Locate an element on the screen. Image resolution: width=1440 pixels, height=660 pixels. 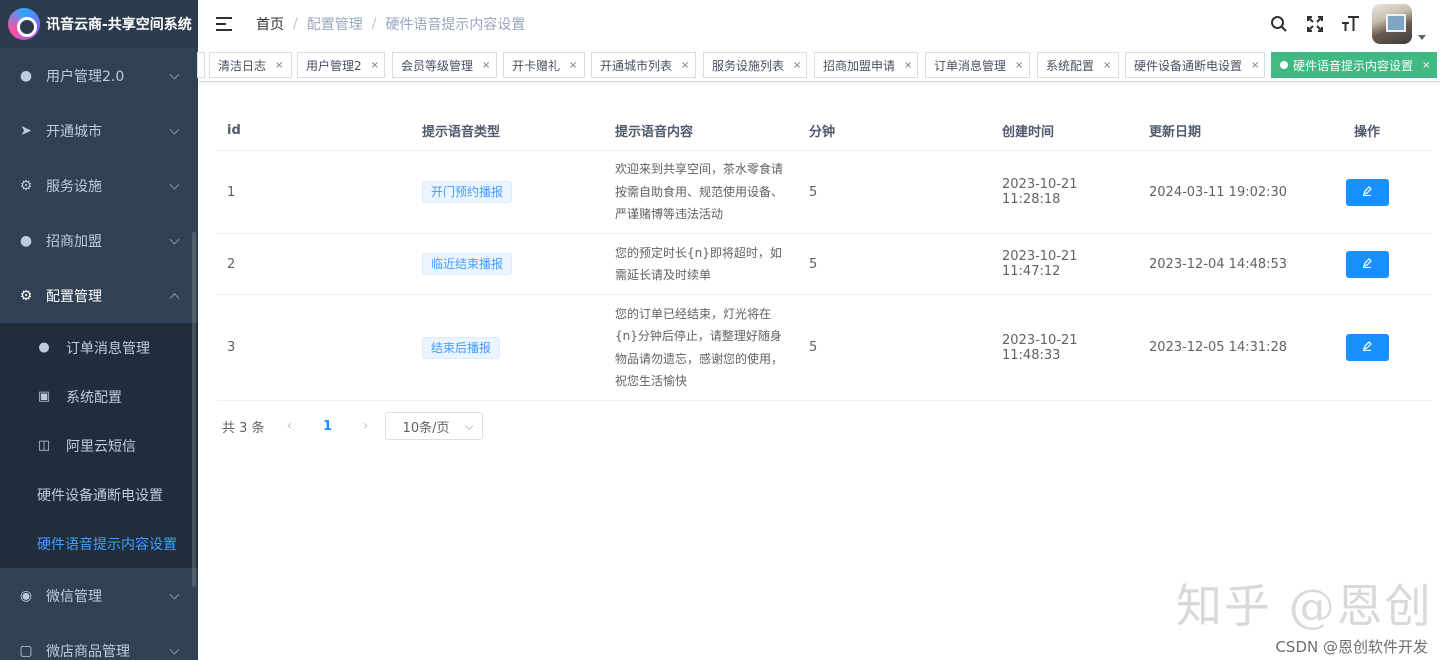
menu-franchise: ● 招商加盟 is located at coordinates (99, 240).